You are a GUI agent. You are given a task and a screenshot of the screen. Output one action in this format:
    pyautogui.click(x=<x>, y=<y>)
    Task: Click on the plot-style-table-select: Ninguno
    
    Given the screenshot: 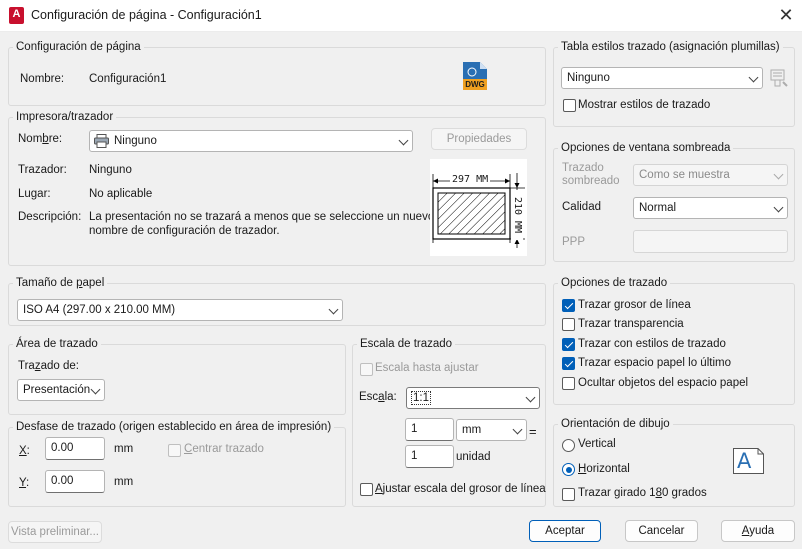 What is the action you would take?
    pyautogui.click(x=662, y=78)
    